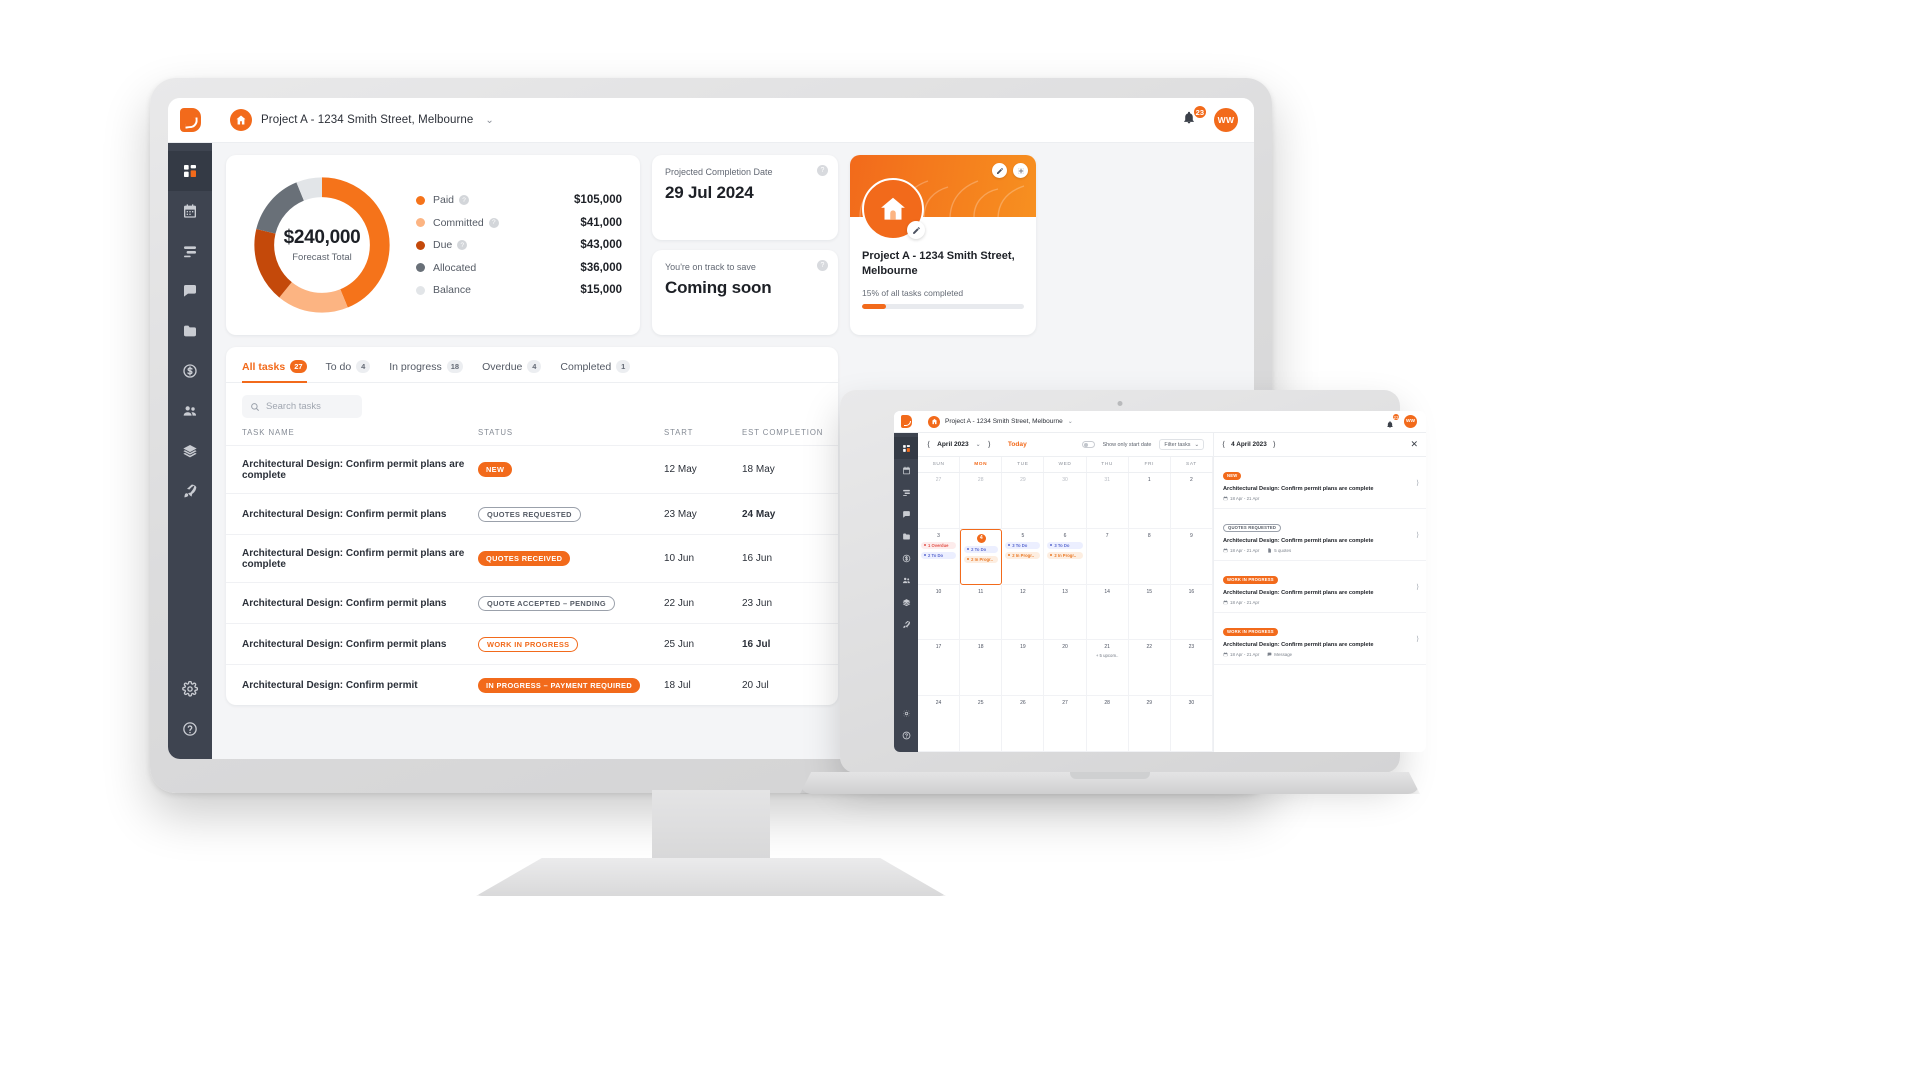  I want to click on calendar-day-cell: 27, so click(939, 501).